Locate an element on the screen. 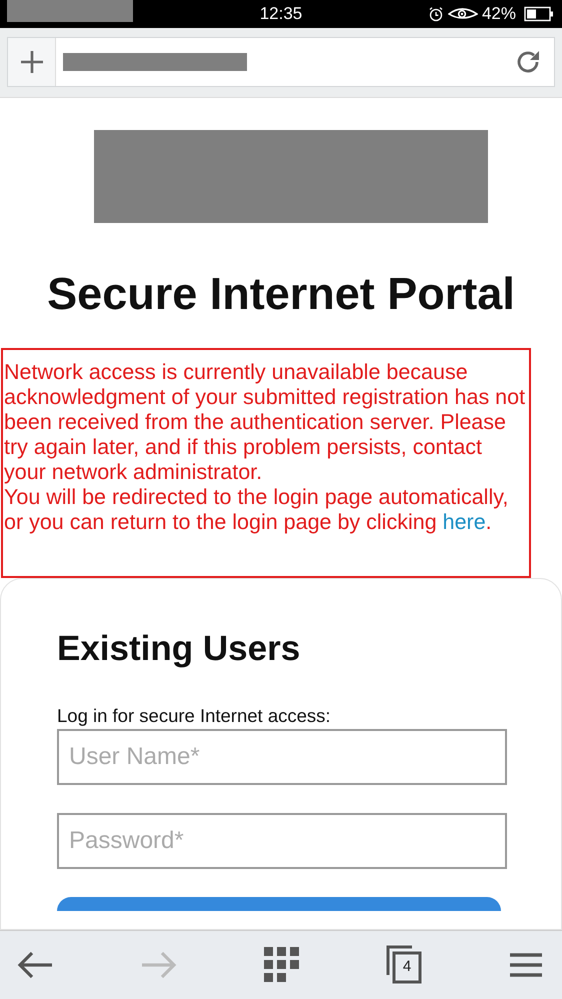  grid-icon is located at coordinates (282, 965).